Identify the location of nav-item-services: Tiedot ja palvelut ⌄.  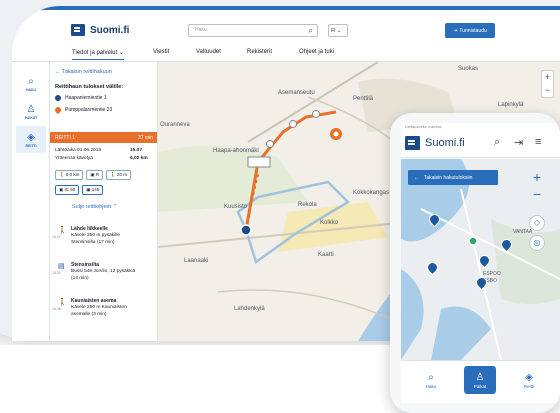
(98, 54).